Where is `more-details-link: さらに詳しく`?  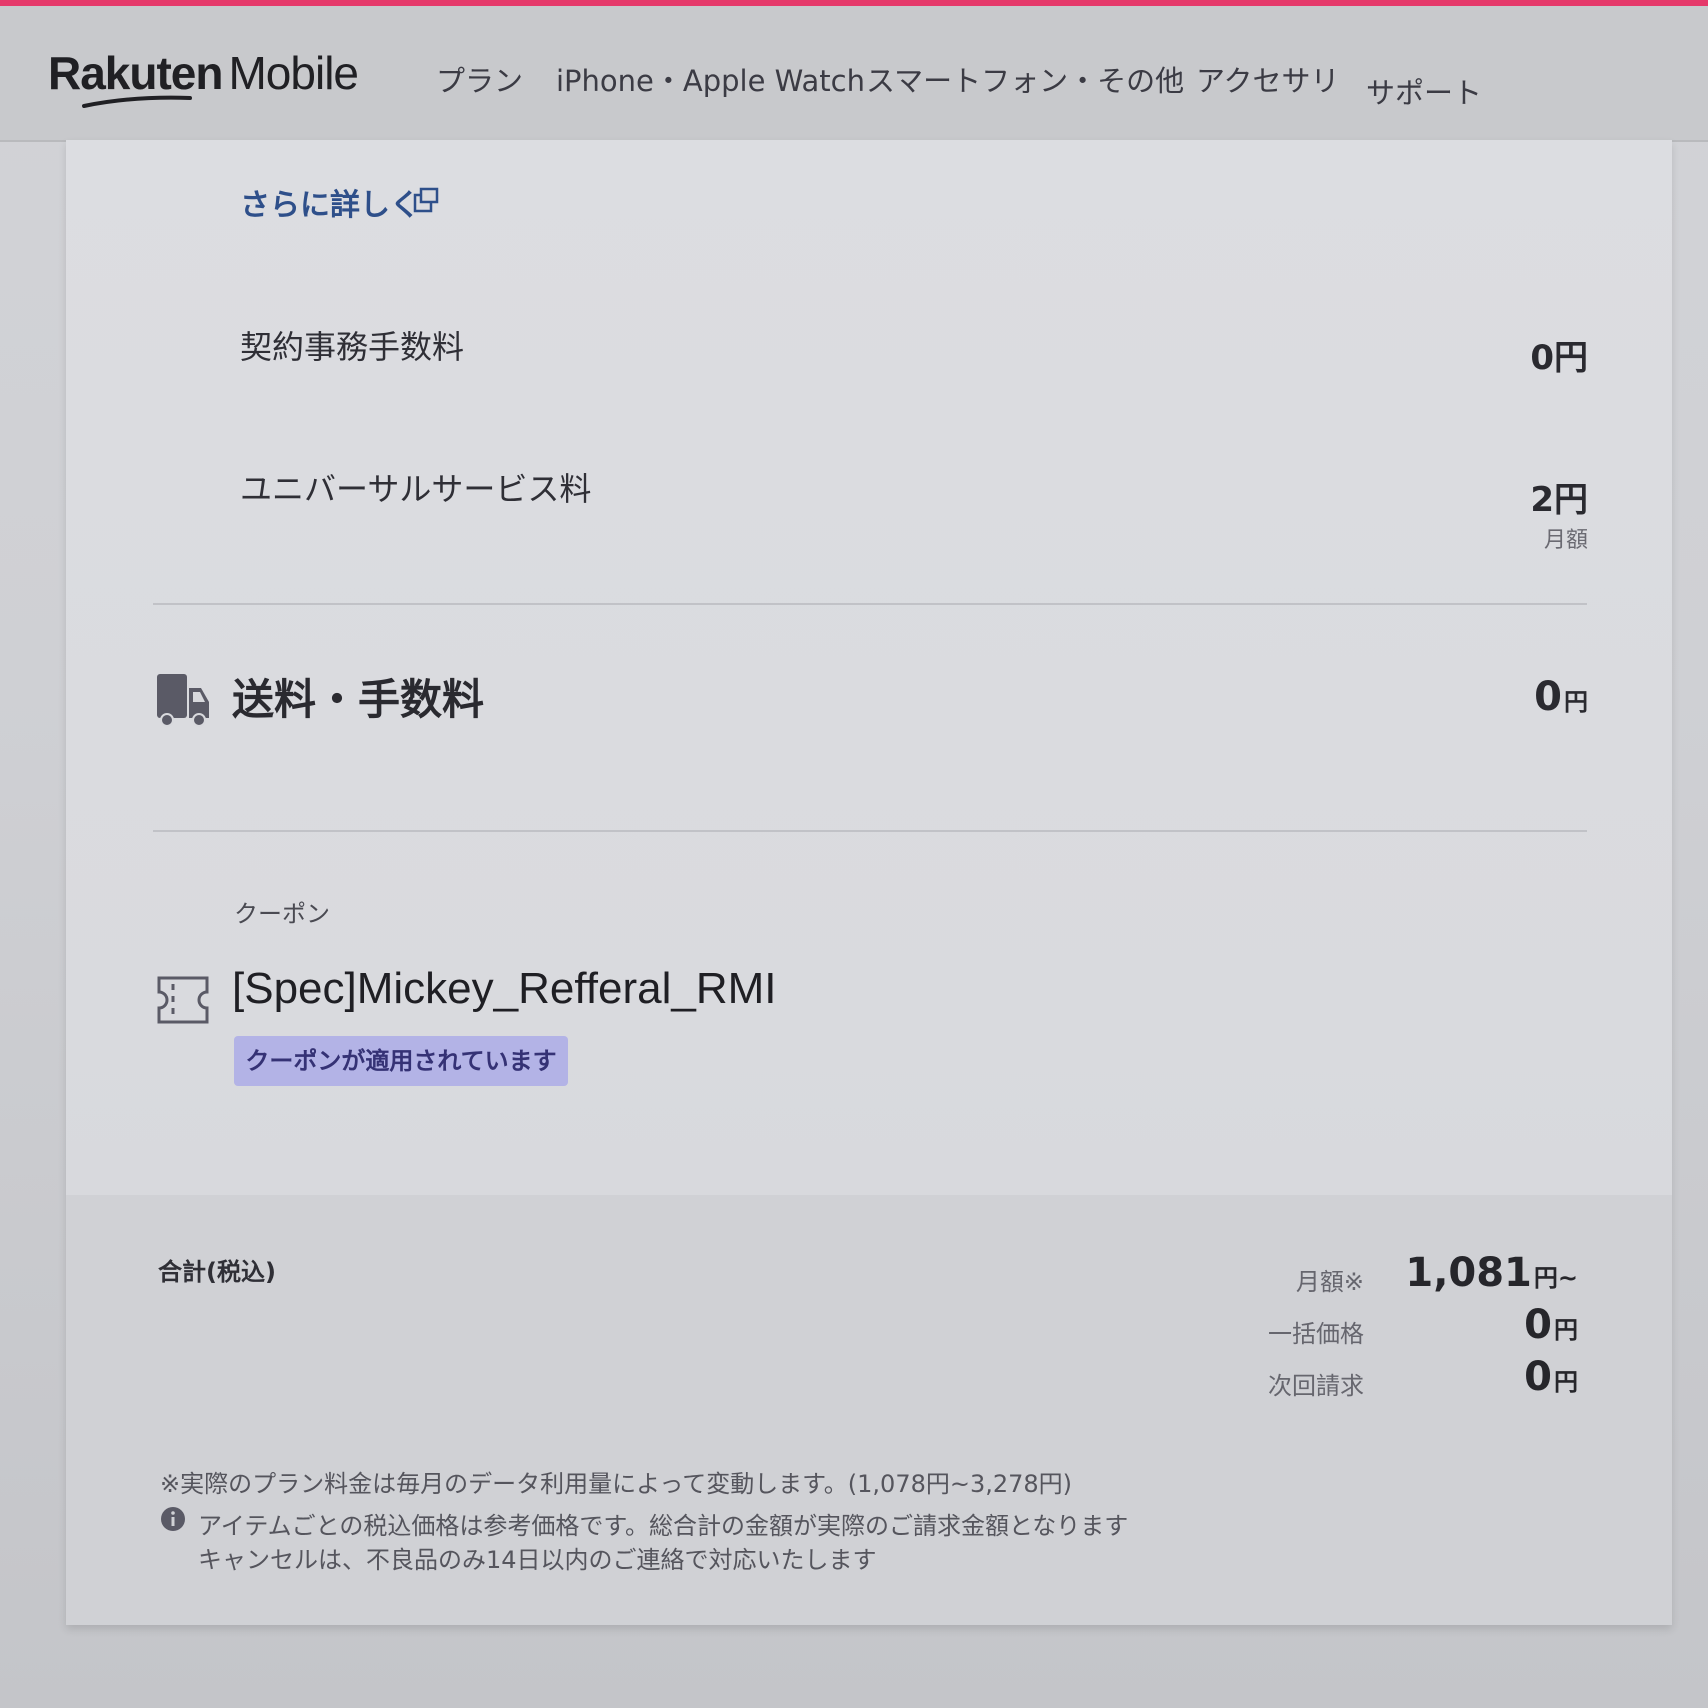
more-details-link: さらに詳しく is located at coordinates (330, 202).